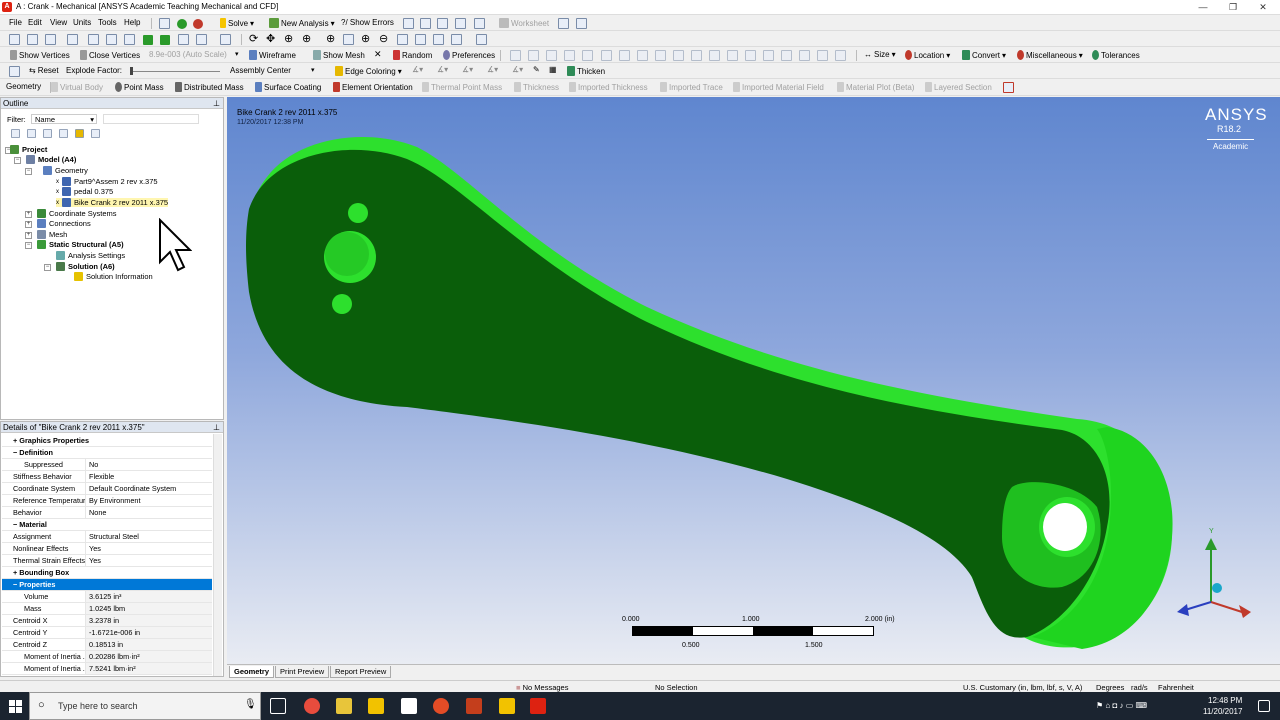 The width and height of the screenshot is (1280, 720). Describe the element at coordinates (107, 501) in the screenshot. I see `details-row-reference-temperature: Reference Temperature By Environment` at that location.